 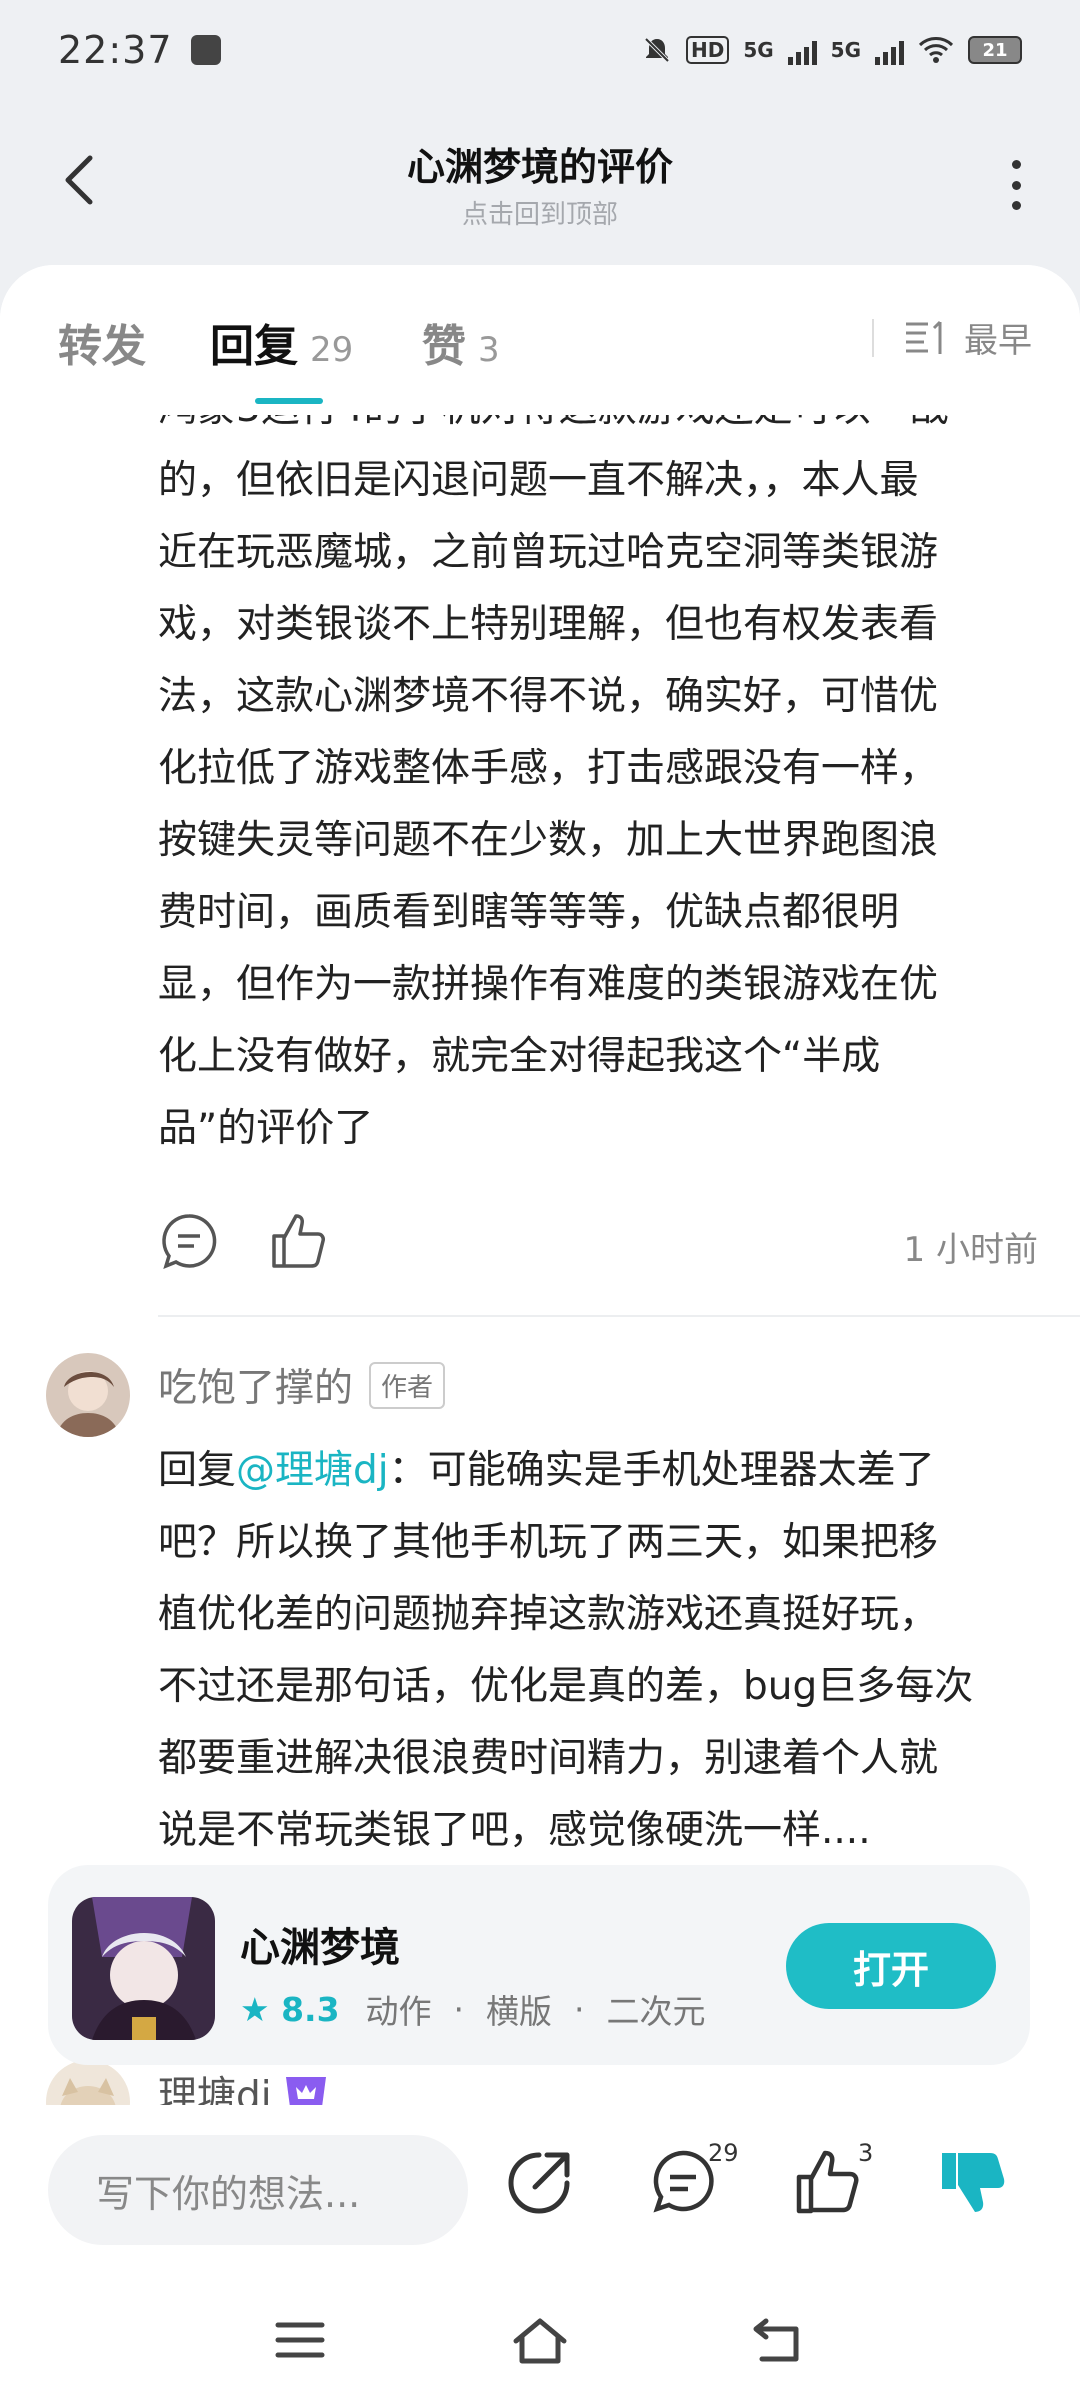 What do you see at coordinates (115, 50) in the screenshot?
I see `clock: 22:37` at bounding box center [115, 50].